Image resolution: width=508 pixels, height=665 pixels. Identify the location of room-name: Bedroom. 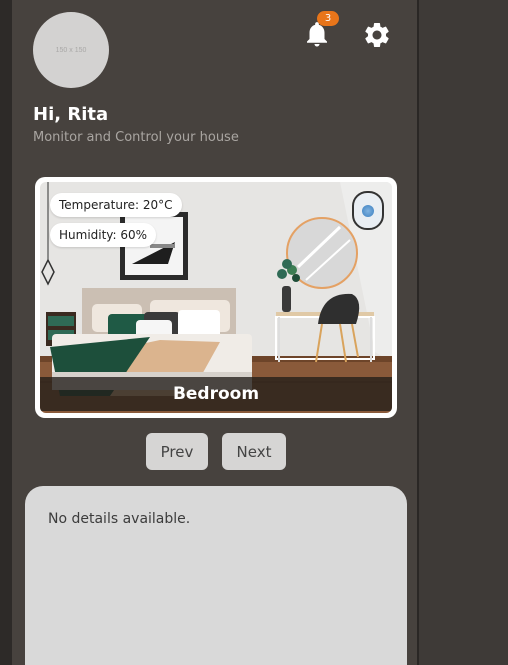
(216, 394).